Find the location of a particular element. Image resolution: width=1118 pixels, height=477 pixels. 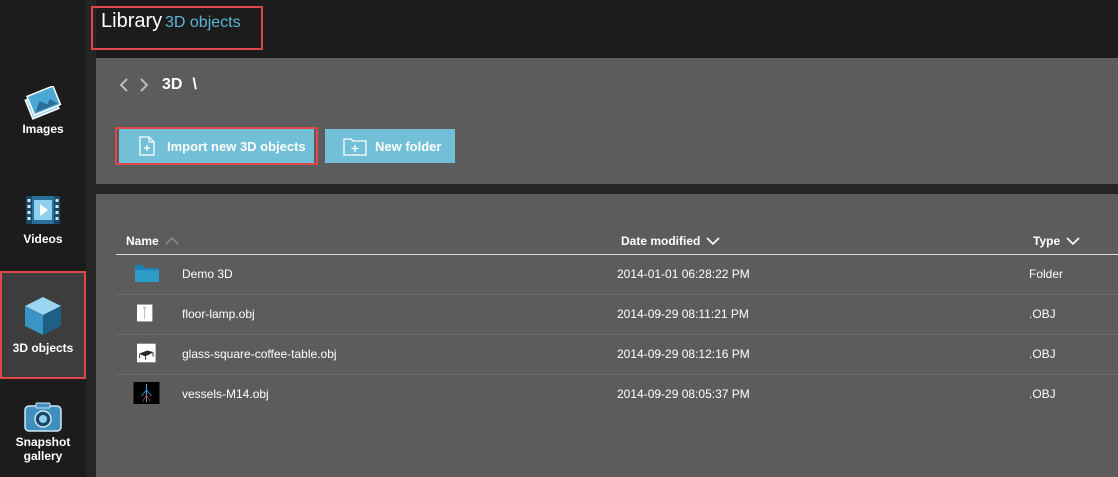

folder-icon is located at coordinates (147, 273).